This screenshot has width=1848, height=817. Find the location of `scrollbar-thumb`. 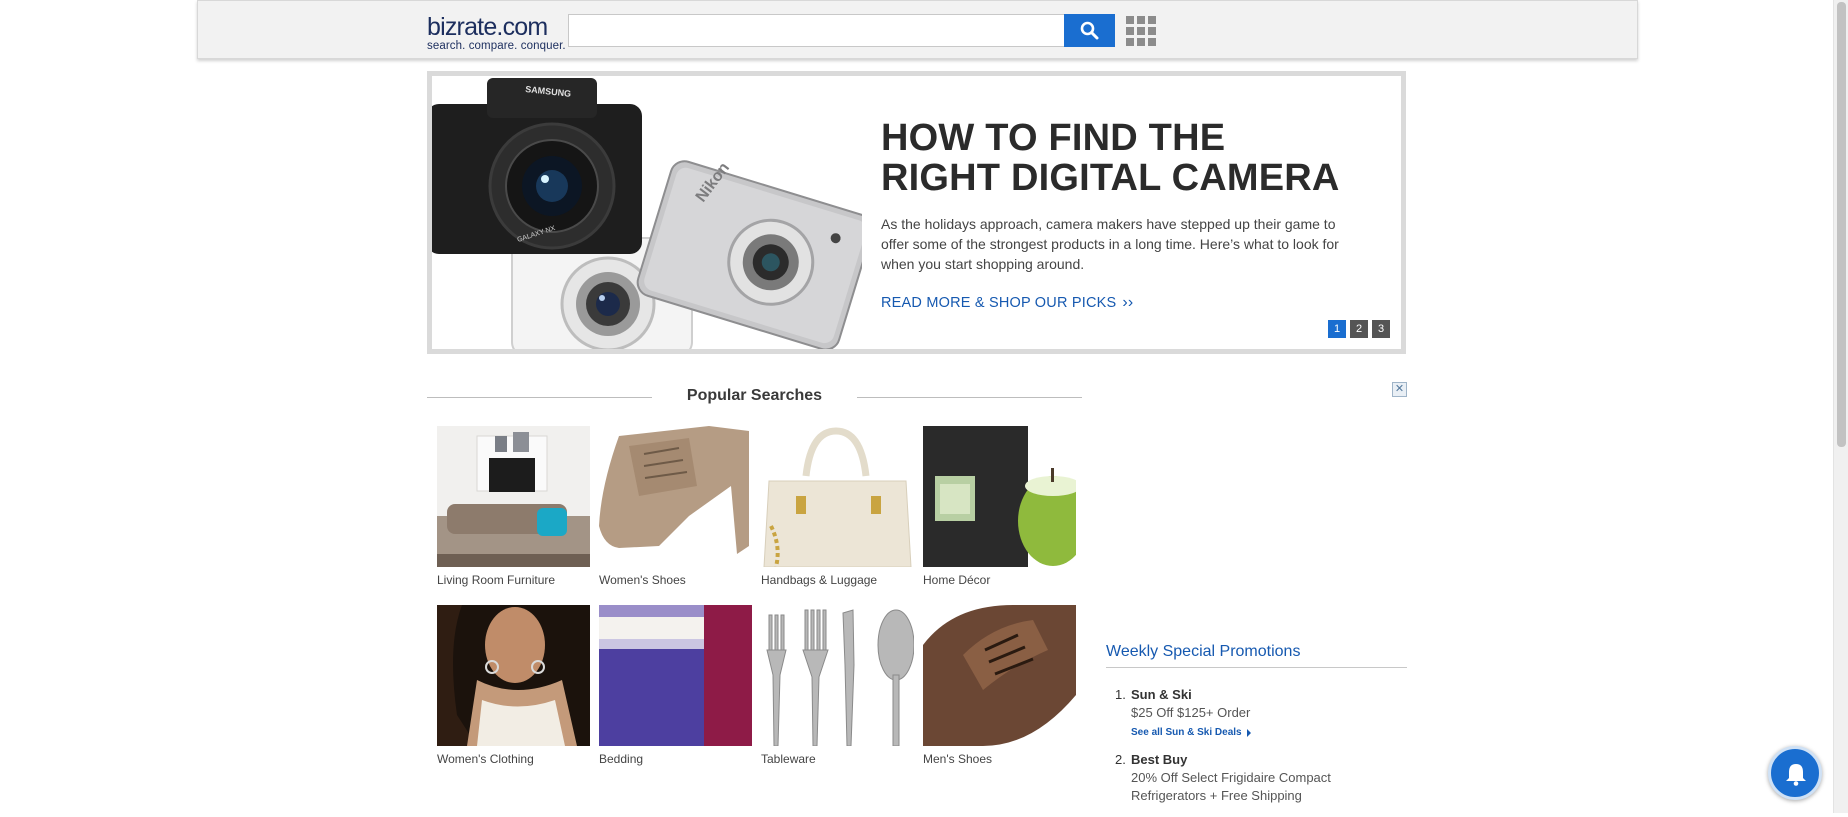

scrollbar-thumb is located at coordinates (1841, 224).